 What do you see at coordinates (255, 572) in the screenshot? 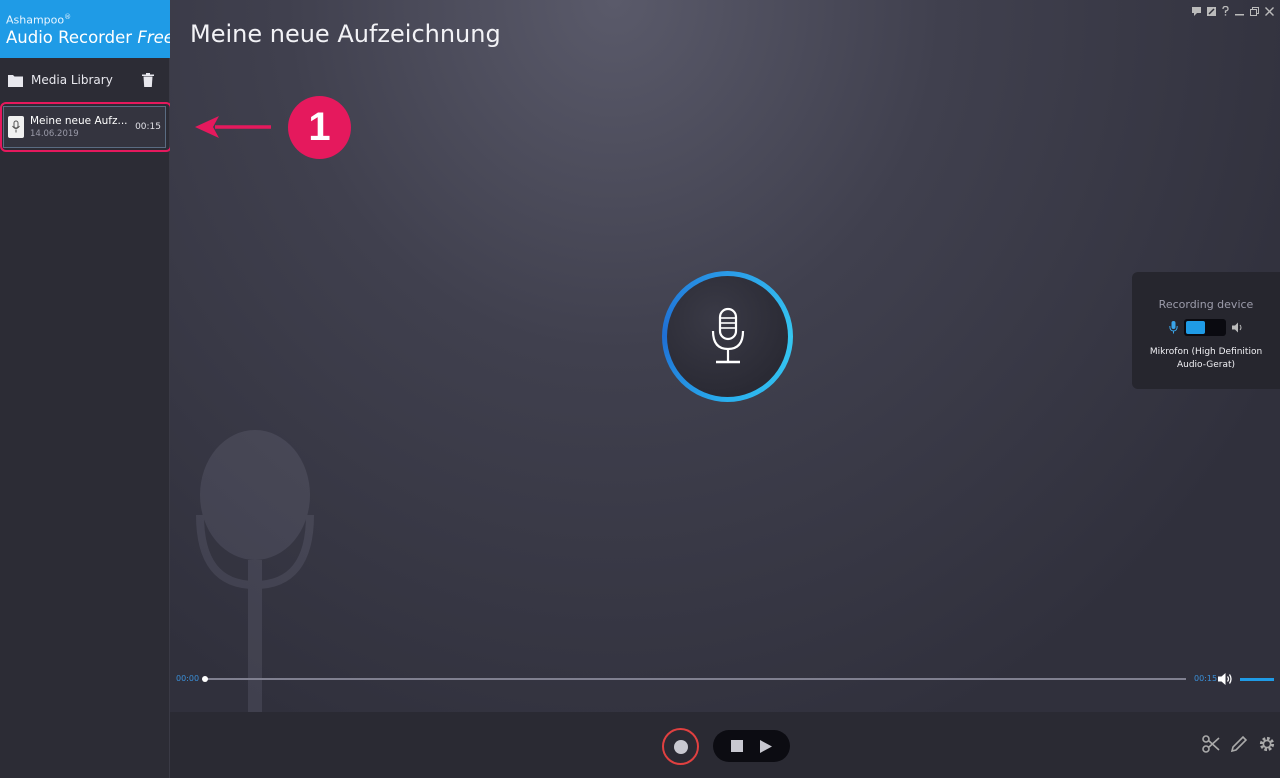
I see `background-microphone-image` at bounding box center [255, 572].